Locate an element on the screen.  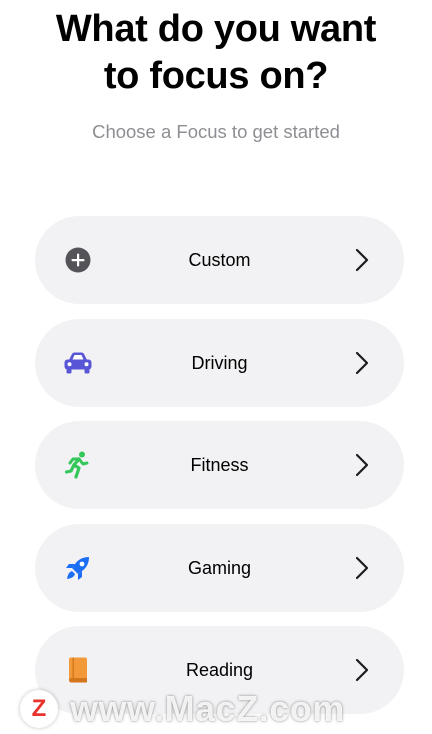
focus-option-label: Driving is located at coordinates (219, 362).